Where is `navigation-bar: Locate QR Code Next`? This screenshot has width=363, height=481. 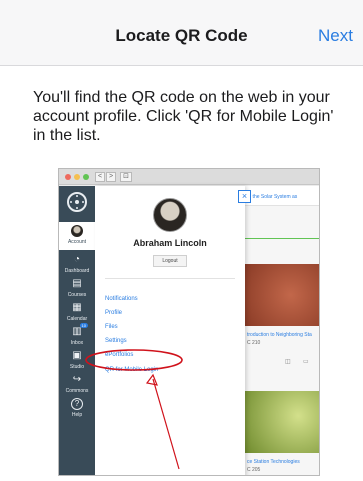 navigation-bar: Locate QR Code Next is located at coordinates (181, 33).